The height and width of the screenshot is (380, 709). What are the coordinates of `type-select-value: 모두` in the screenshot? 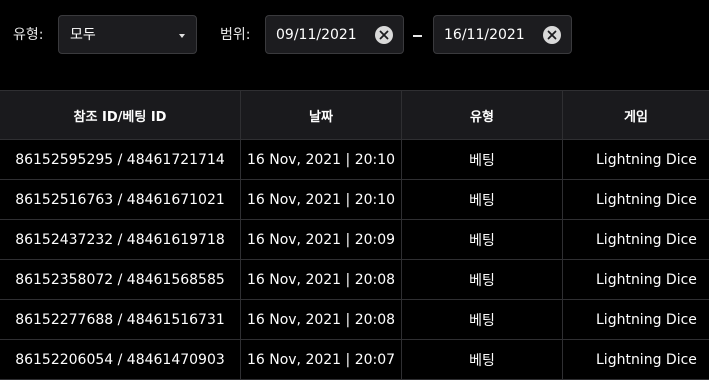 It's located at (83, 35).